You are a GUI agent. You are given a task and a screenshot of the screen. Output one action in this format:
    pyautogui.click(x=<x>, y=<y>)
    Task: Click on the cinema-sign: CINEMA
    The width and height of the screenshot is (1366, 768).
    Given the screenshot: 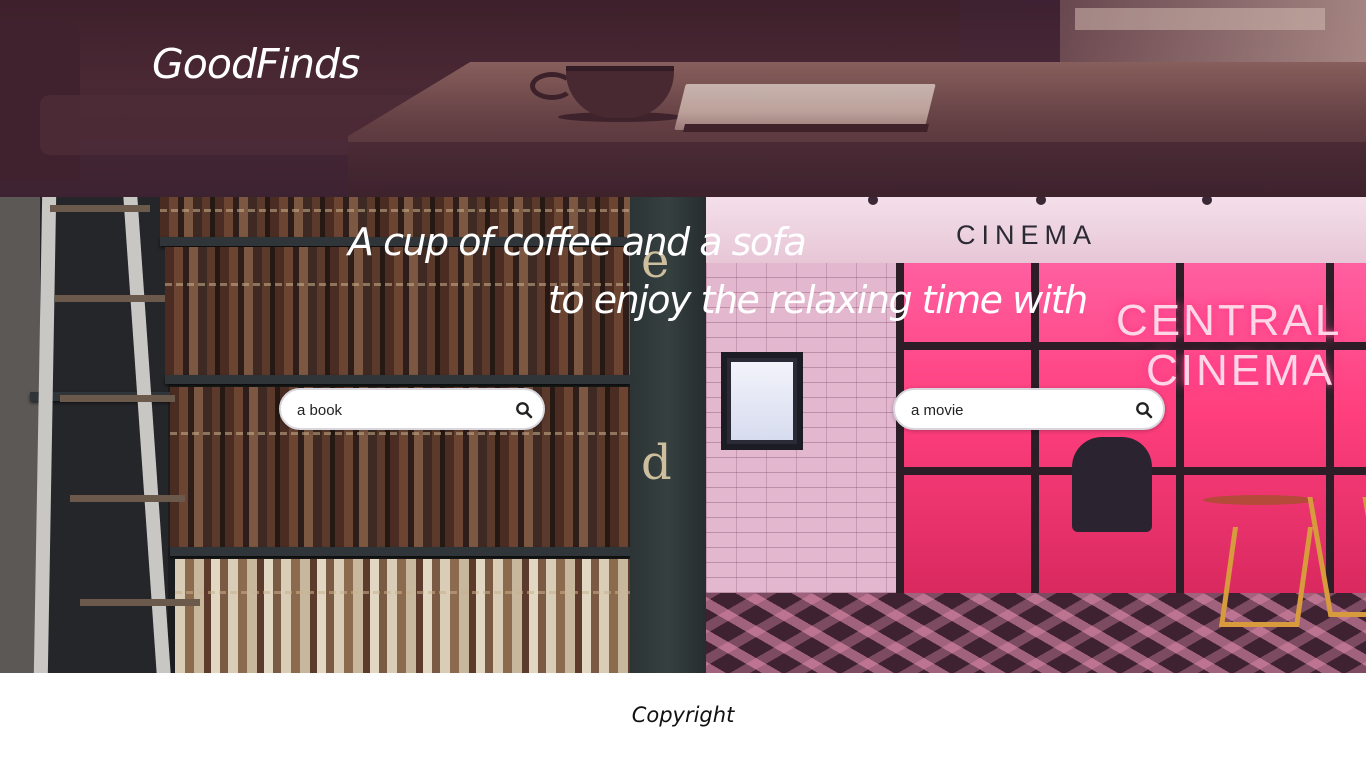 What is the action you would take?
    pyautogui.click(x=1027, y=235)
    